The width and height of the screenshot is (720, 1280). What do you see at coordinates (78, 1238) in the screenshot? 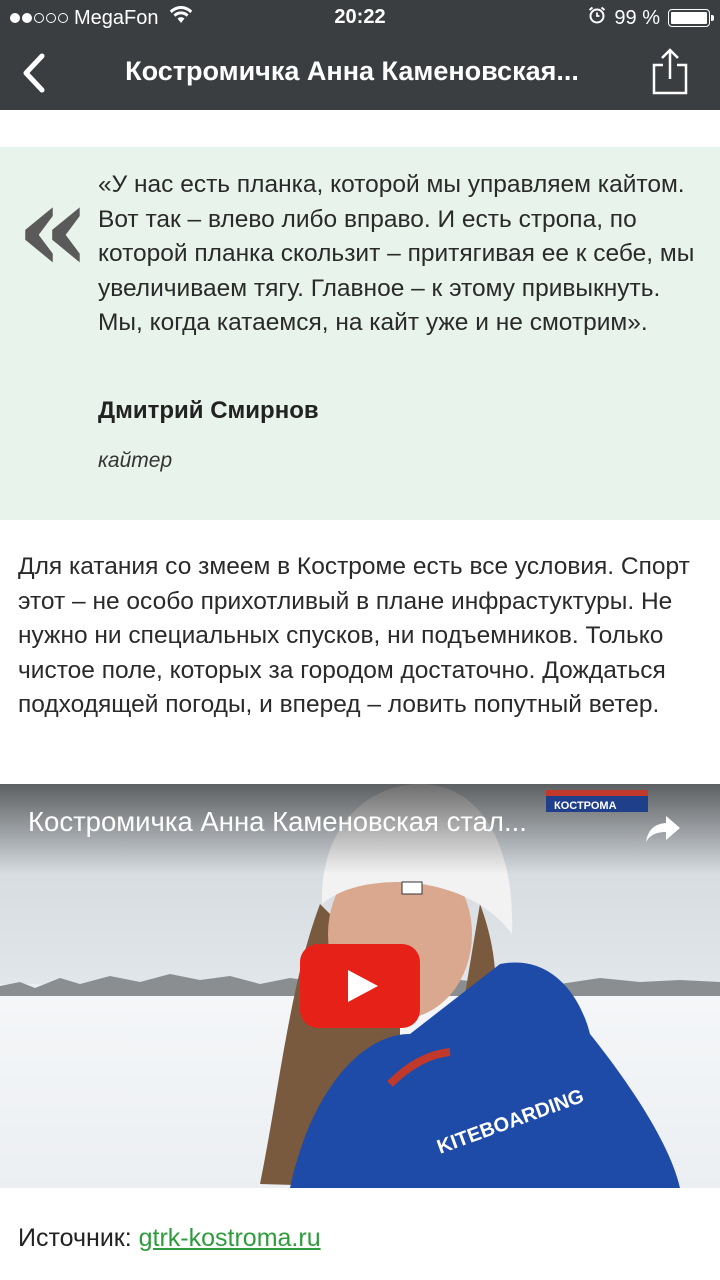
I see `source-label: Источник:` at bounding box center [78, 1238].